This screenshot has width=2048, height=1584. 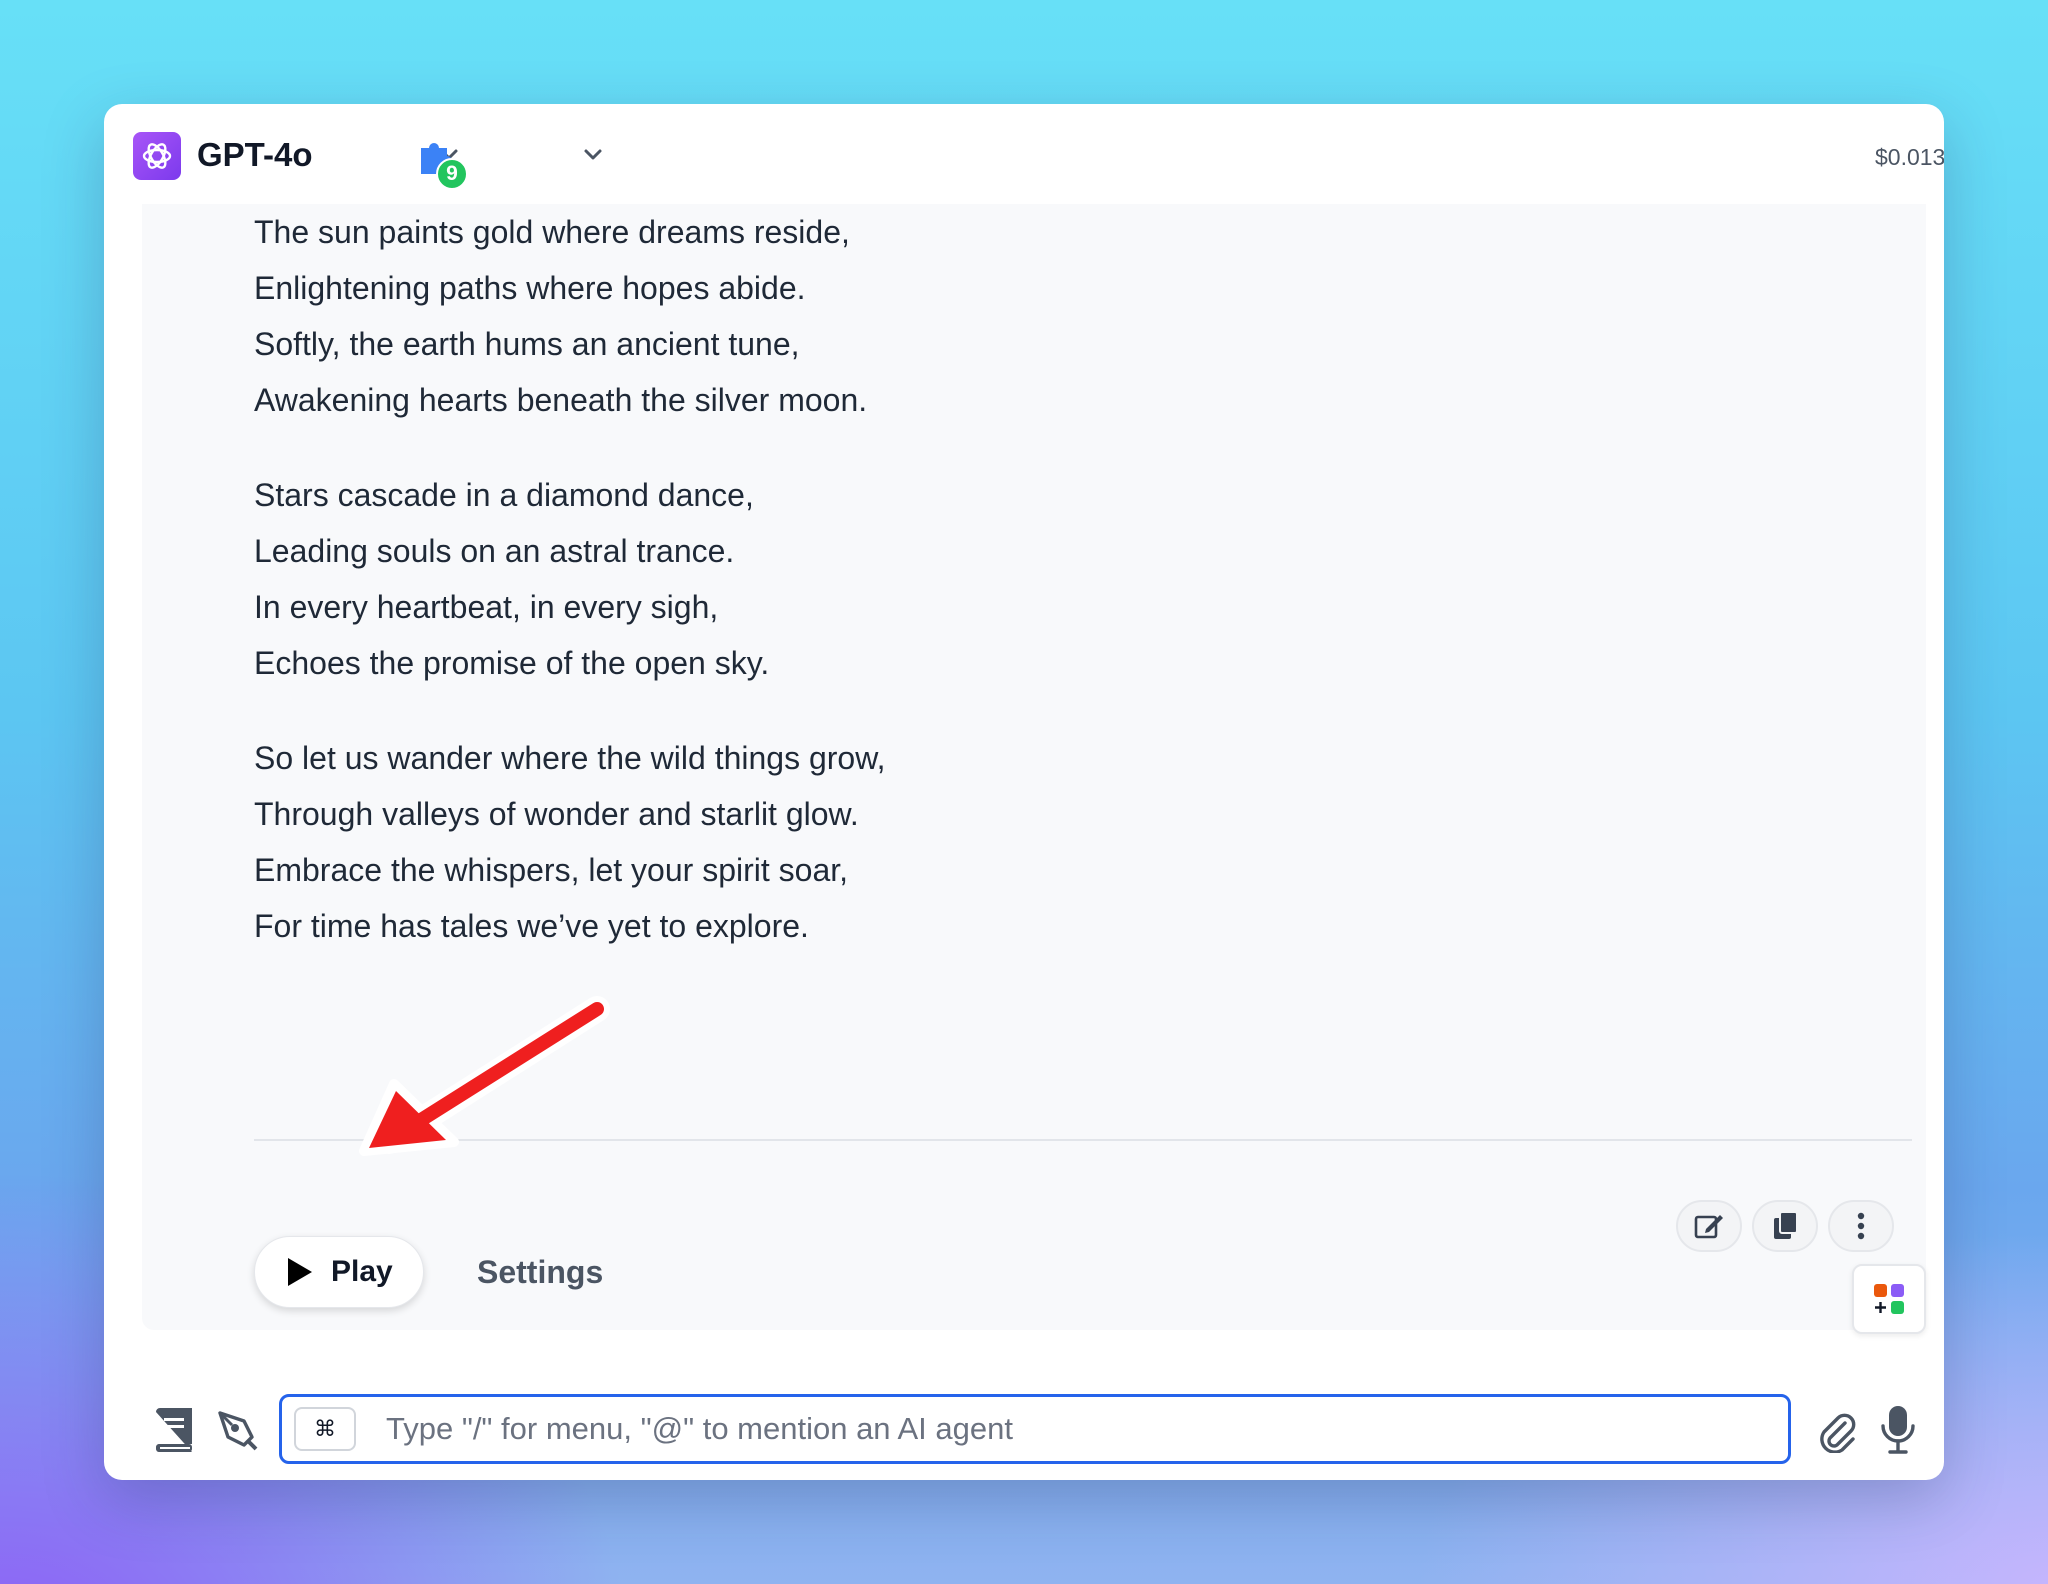 What do you see at coordinates (504, 495) in the screenshot?
I see `poem-line: Stars cascade in a diamond dance,` at bounding box center [504, 495].